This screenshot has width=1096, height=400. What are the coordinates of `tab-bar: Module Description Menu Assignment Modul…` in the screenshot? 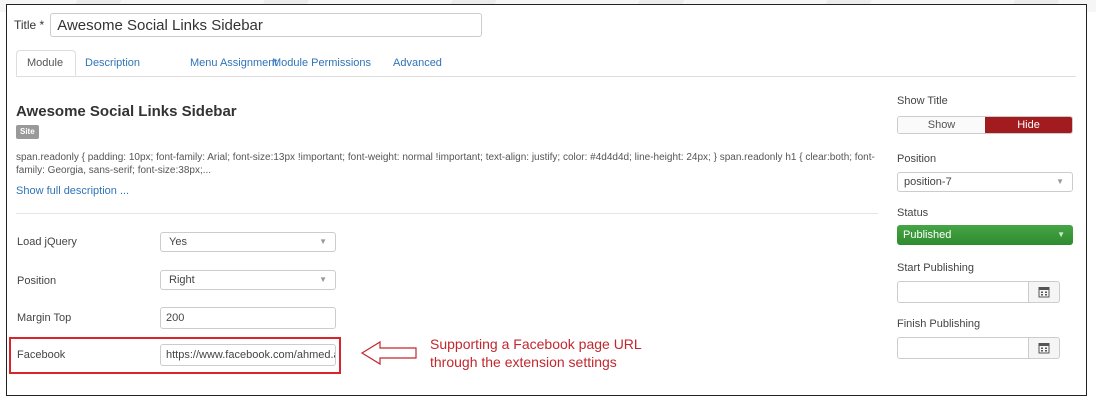 It's located at (546, 63).